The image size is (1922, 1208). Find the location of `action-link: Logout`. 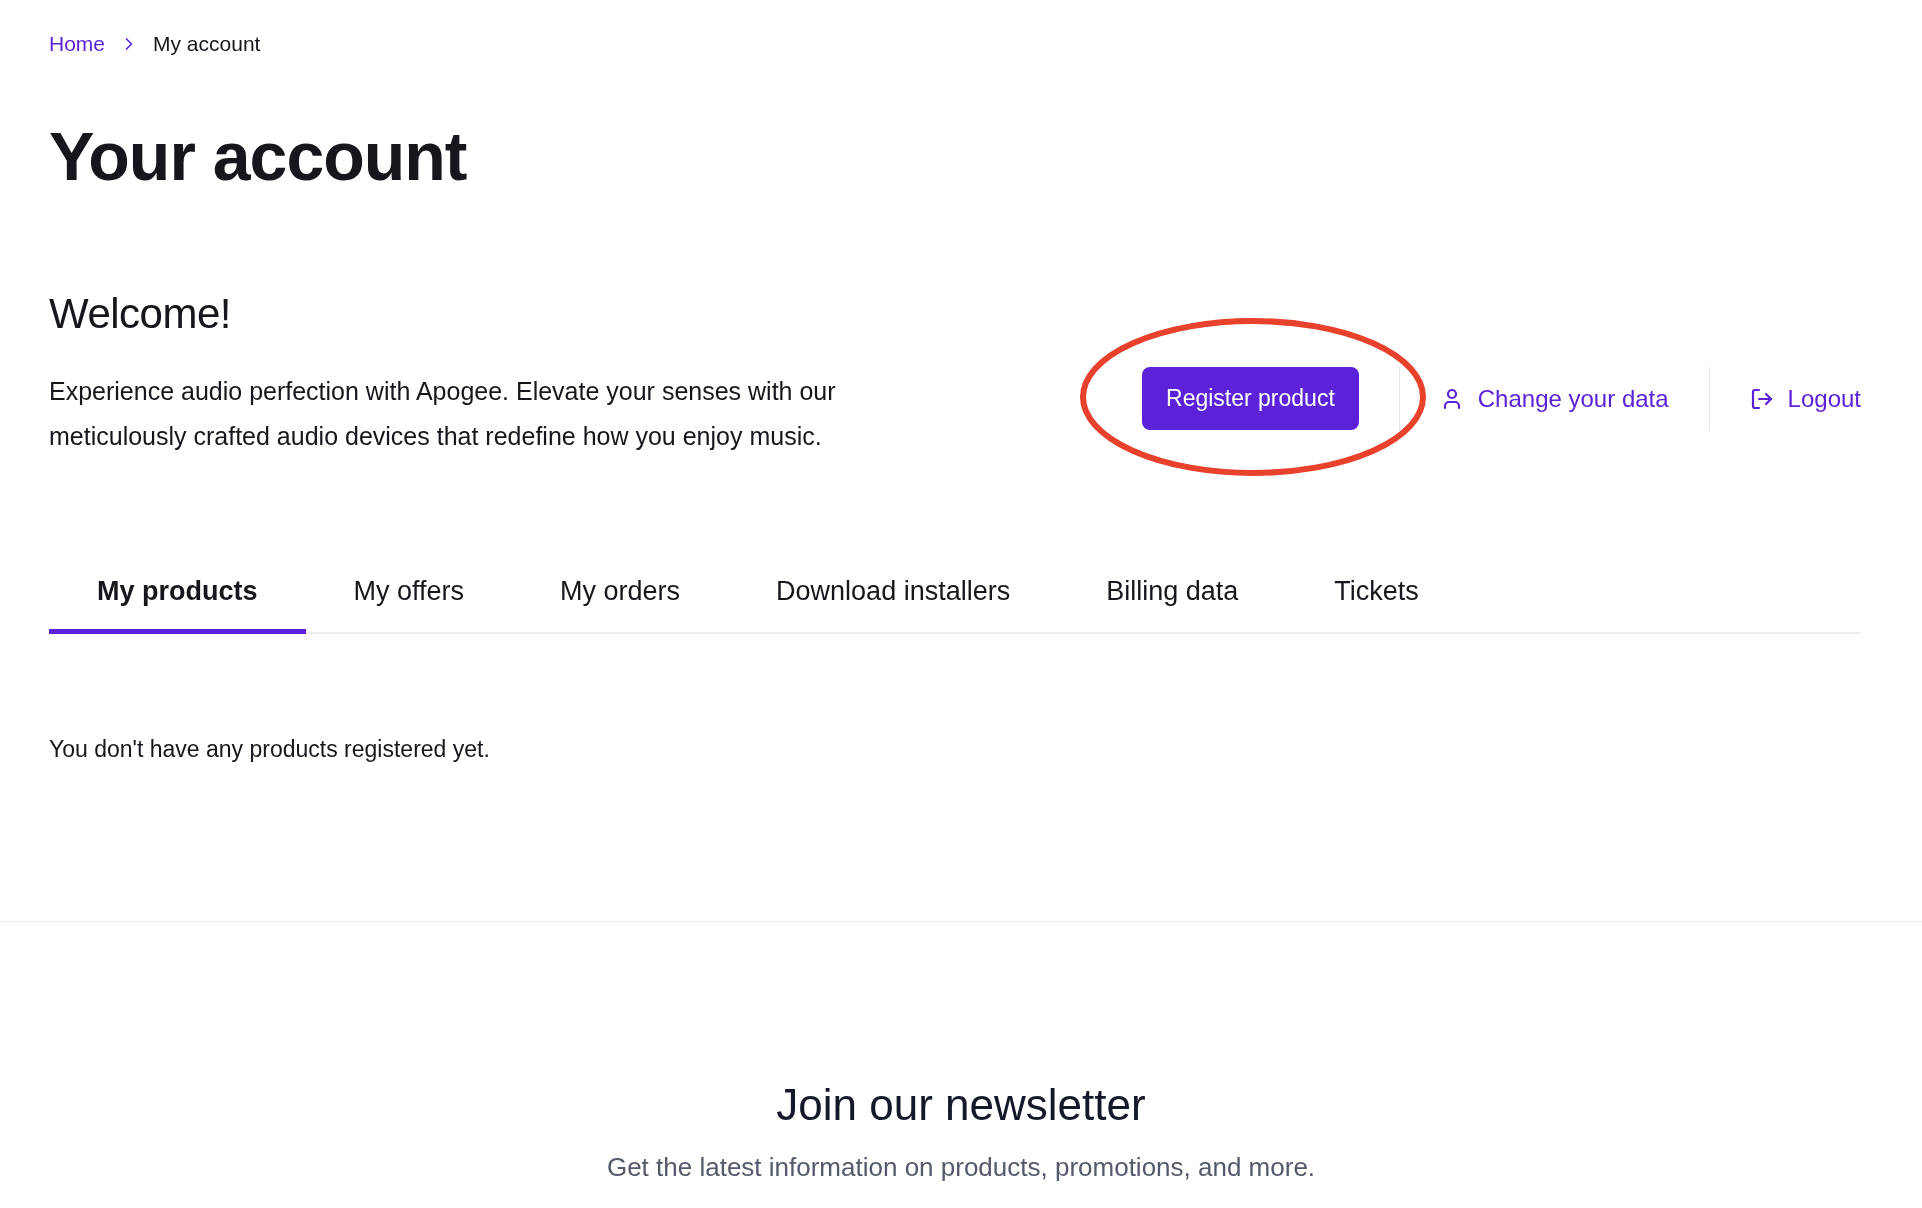

action-link: Logout is located at coordinates (1805, 398).